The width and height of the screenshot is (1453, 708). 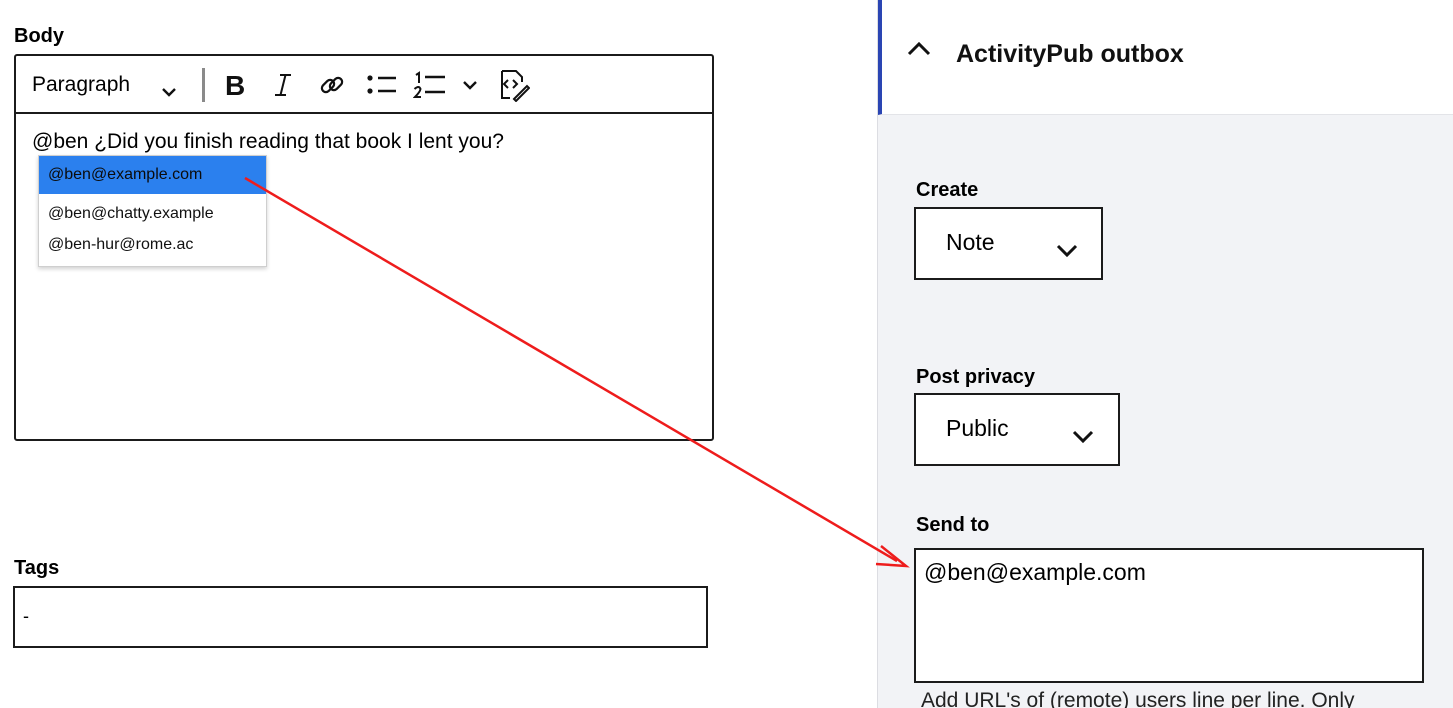 What do you see at coordinates (1169, 615) in the screenshot?
I see `send-to-textarea: @ben@example.com` at bounding box center [1169, 615].